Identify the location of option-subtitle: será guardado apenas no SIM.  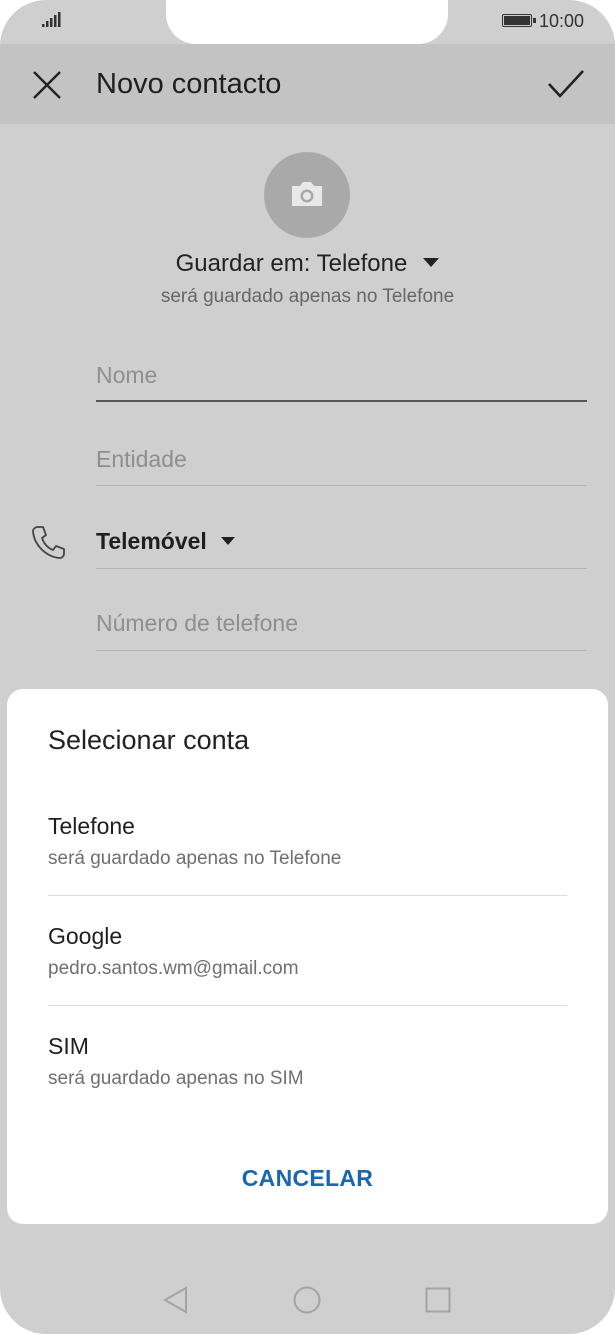
(176, 1078).